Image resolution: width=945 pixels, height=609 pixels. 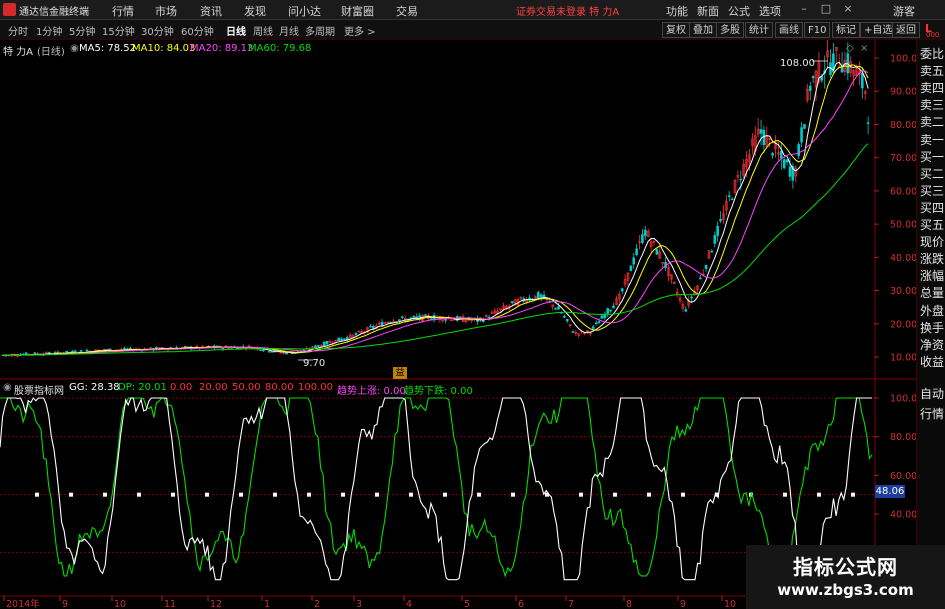 I want to click on indicator-level-20: 20.00, so click(x=213, y=387).